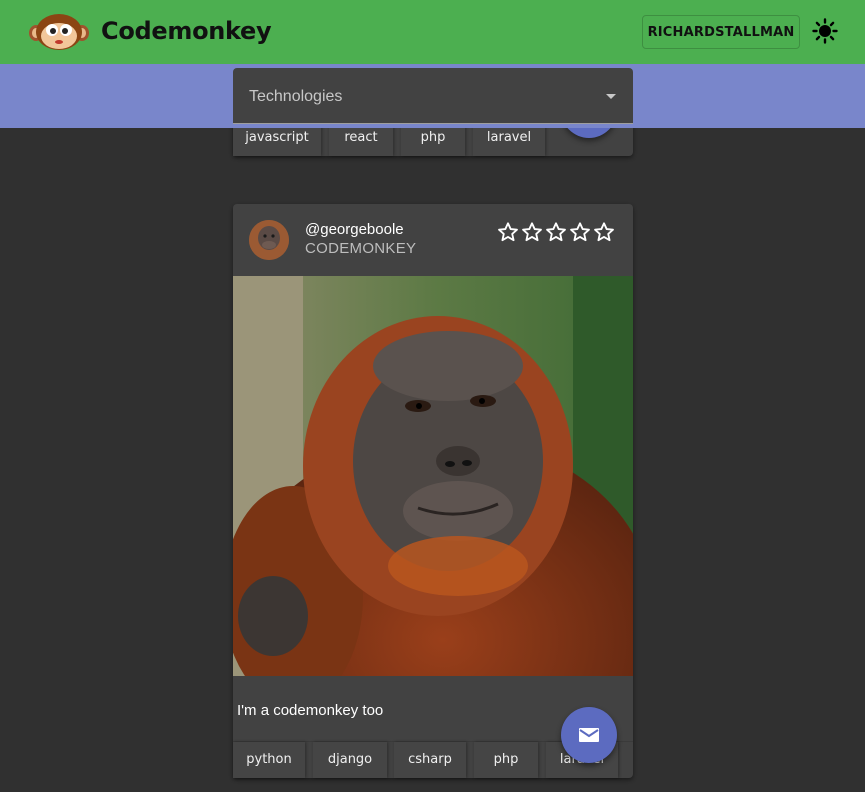  Describe the element at coordinates (310, 710) in the screenshot. I see `post-caption: I'm a codemonkey too` at that location.